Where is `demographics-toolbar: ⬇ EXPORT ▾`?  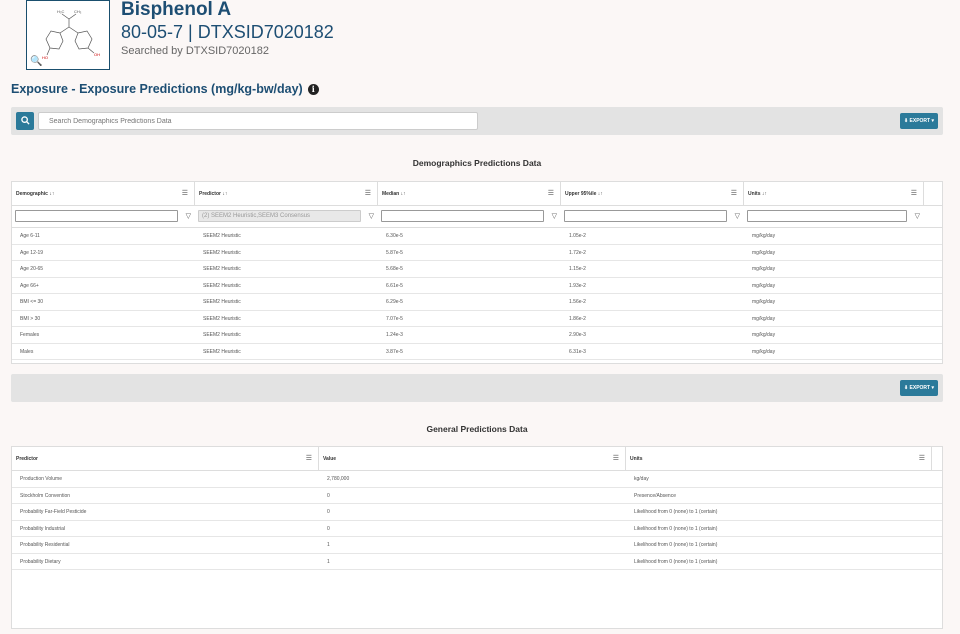
demographics-toolbar: ⬇ EXPORT ▾ is located at coordinates (477, 121).